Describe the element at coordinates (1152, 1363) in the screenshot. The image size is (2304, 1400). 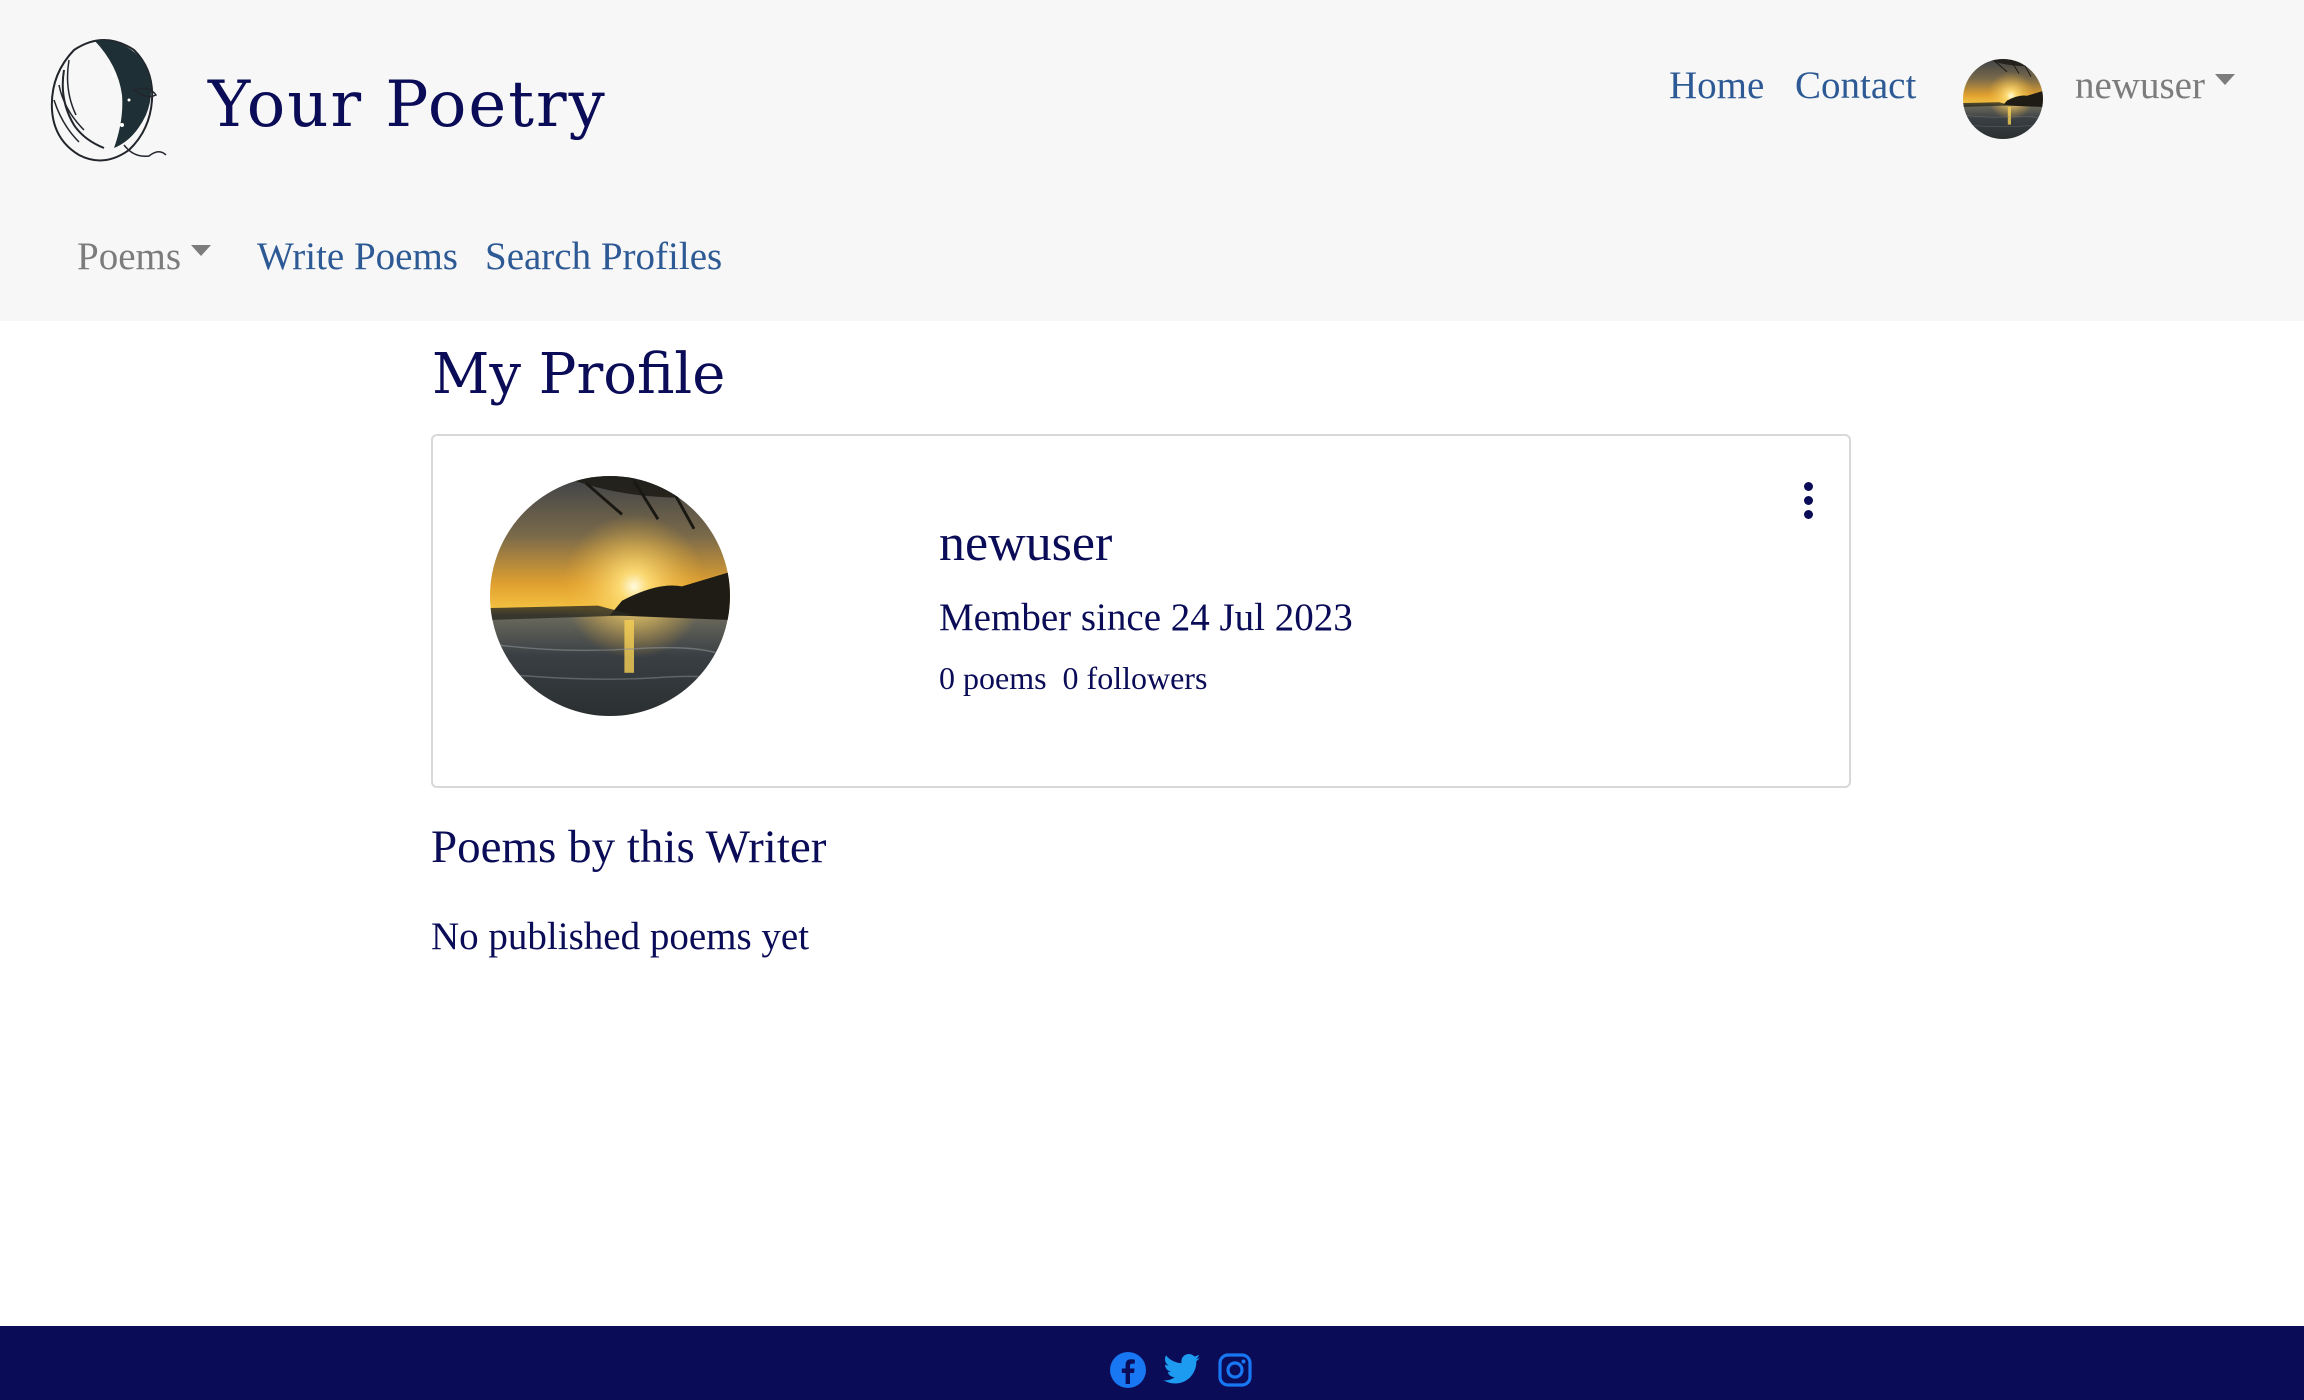
I see `site-footer` at that location.